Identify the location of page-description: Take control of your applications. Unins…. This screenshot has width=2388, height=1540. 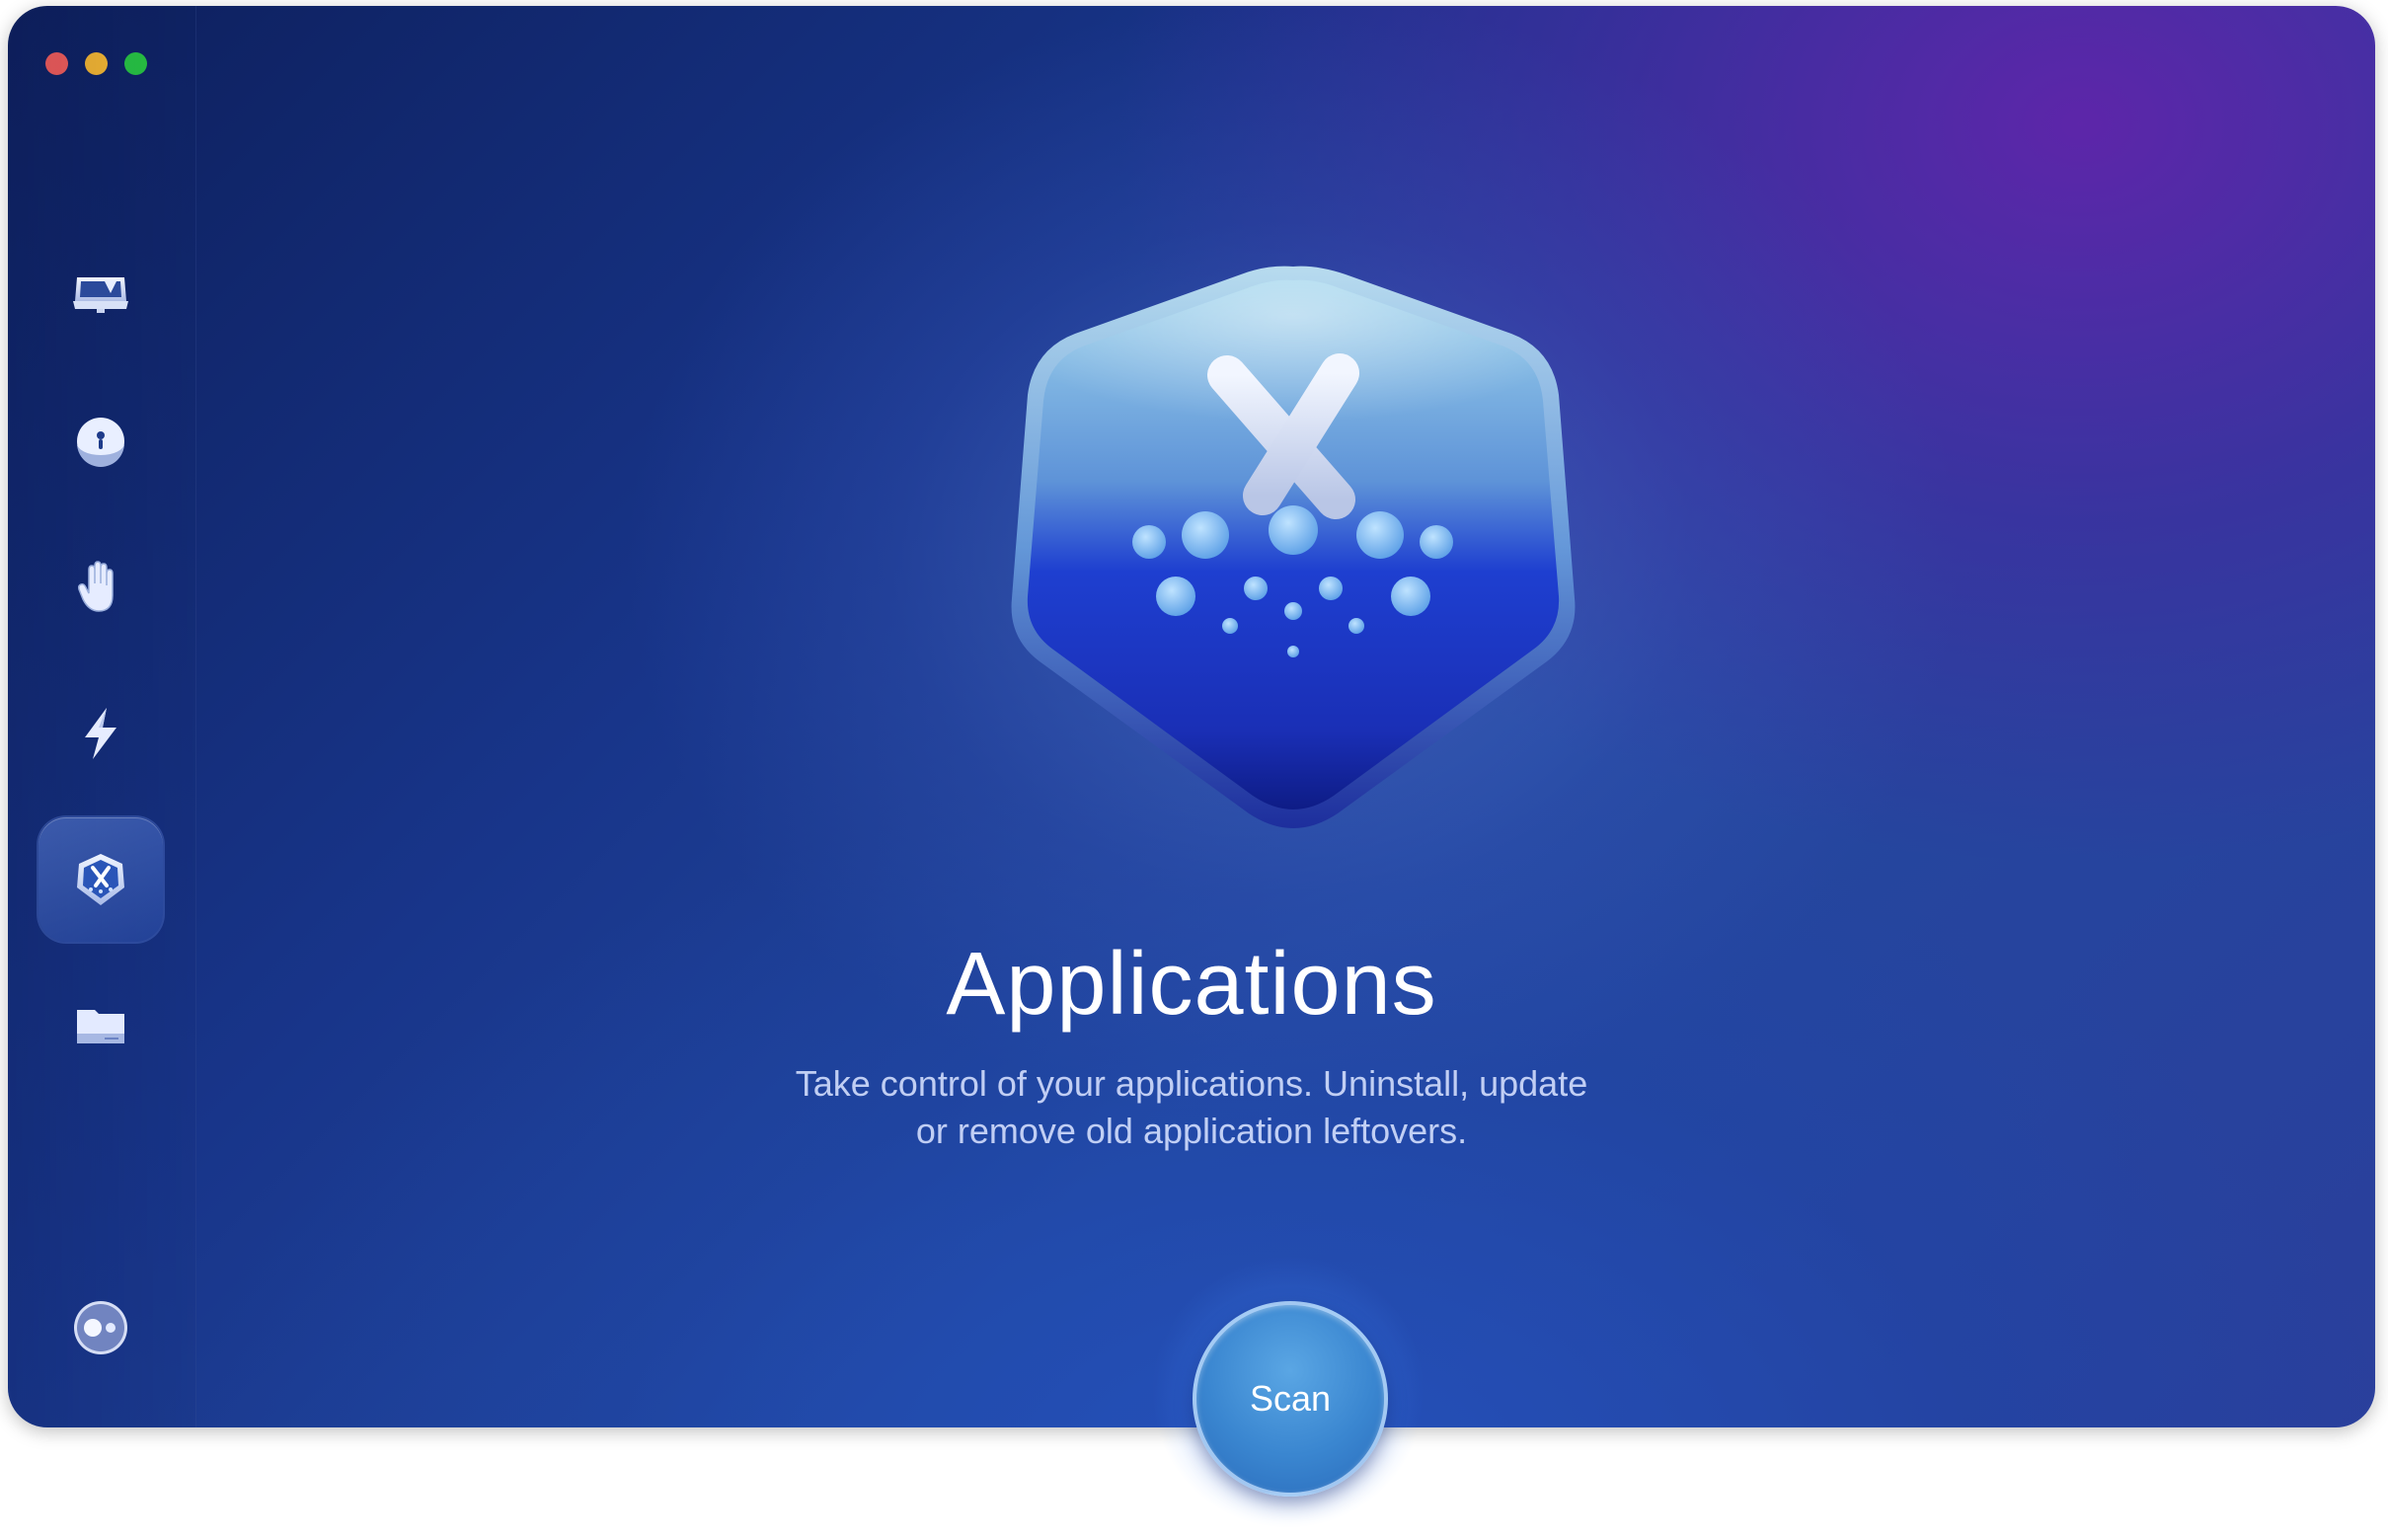
(1192, 1107).